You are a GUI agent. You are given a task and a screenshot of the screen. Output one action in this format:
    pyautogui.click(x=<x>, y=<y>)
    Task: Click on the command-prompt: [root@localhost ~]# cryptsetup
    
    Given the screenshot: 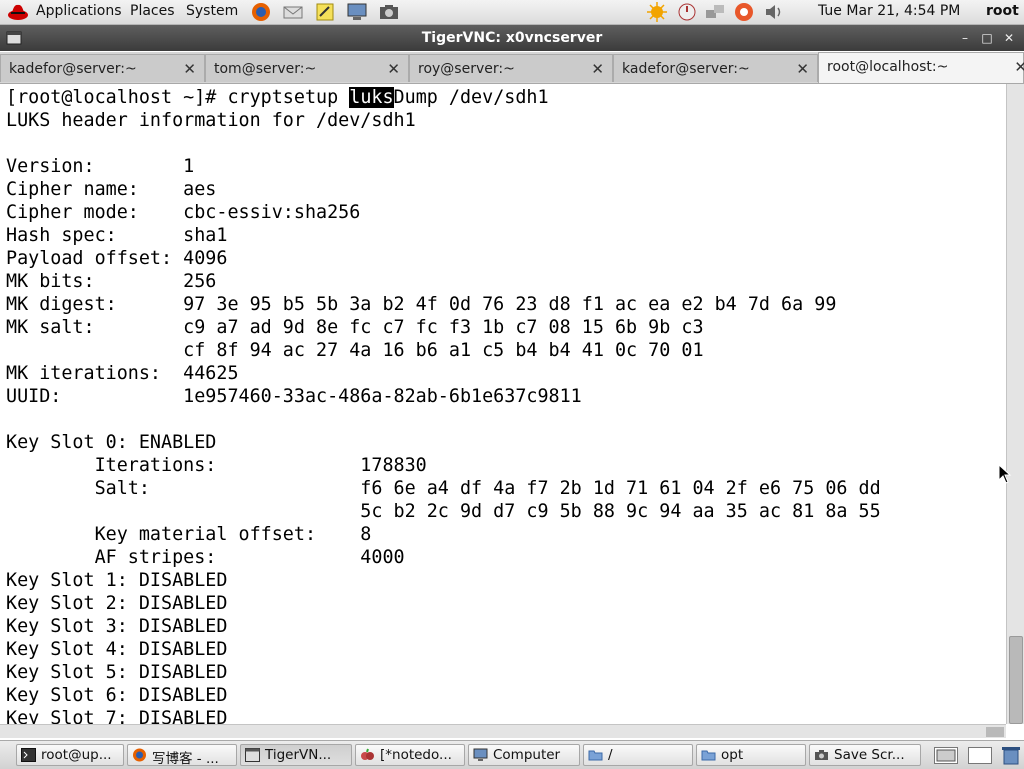 What is the action you would take?
    pyautogui.click(x=178, y=97)
    